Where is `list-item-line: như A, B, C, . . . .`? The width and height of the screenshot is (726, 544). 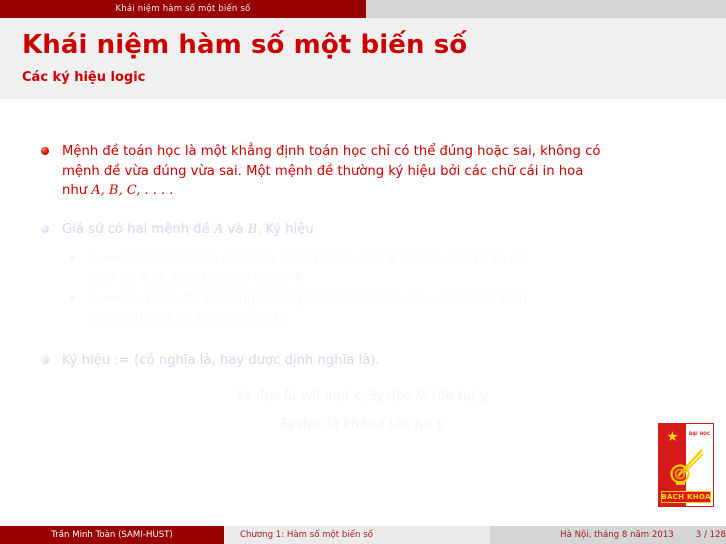 list-item-line: như A, B, C, . . . . is located at coordinates (118, 190).